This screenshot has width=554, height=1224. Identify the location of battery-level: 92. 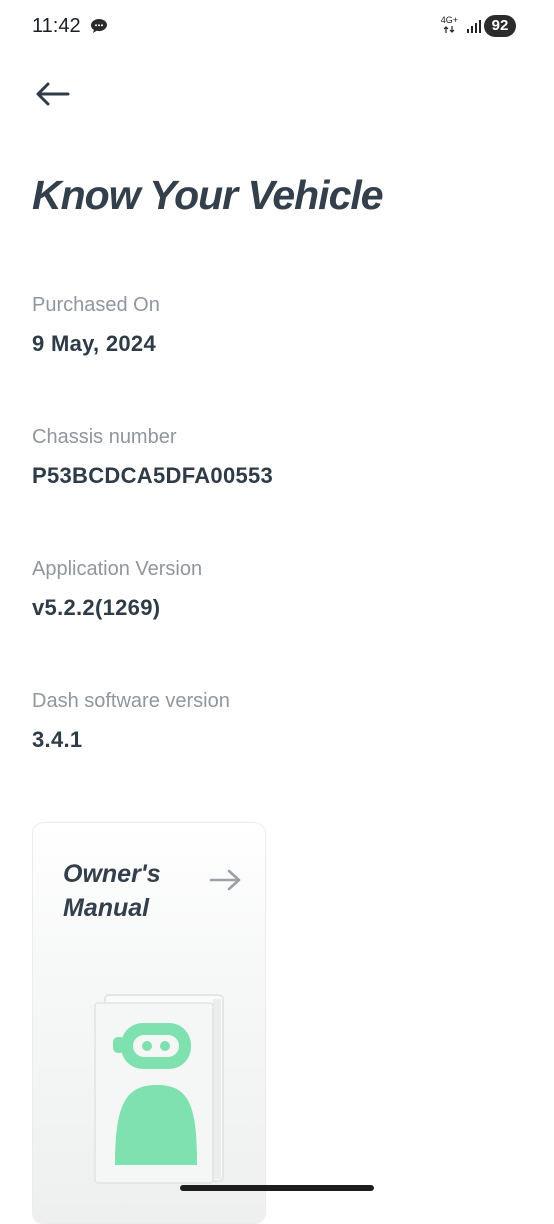
(500, 25).